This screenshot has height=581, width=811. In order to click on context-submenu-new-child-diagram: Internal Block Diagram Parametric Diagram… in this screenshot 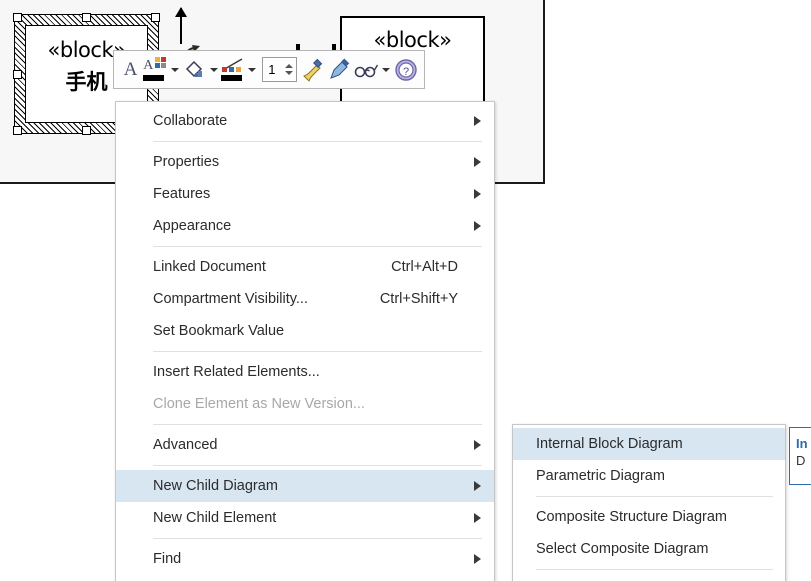, I will do `click(649, 502)`.